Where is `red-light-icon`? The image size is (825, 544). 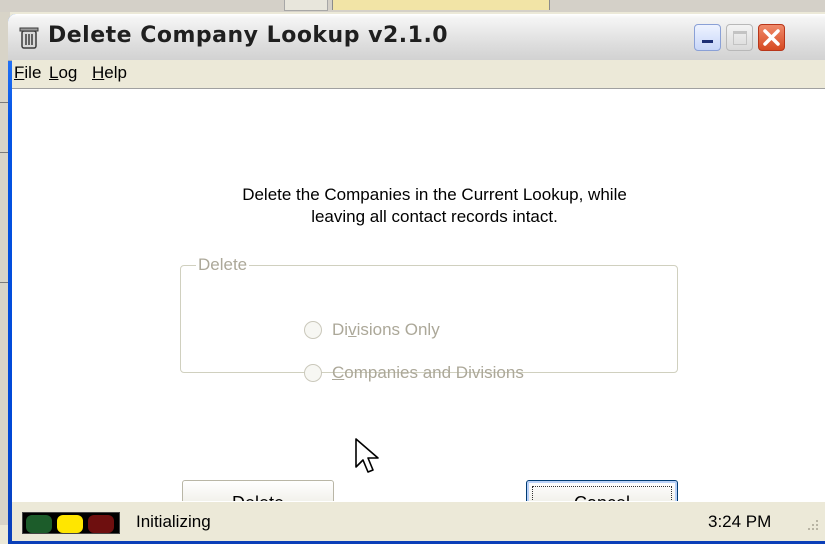 red-light-icon is located at coordinates (101, 524).